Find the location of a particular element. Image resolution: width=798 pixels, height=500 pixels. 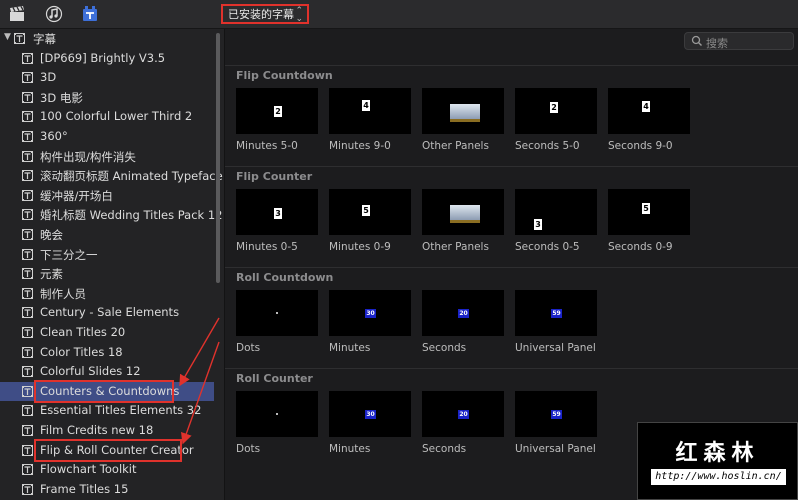

sidebar-item: Film Credits new 18 is located at coordinates (107, 430).